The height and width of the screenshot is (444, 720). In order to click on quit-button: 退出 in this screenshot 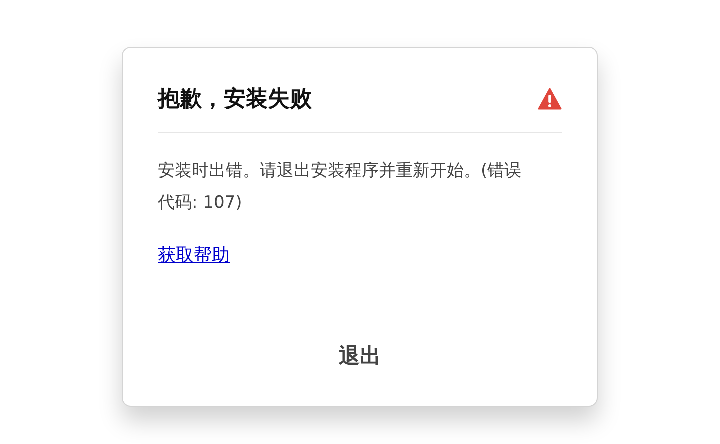, I will do `click(360, 356)`.